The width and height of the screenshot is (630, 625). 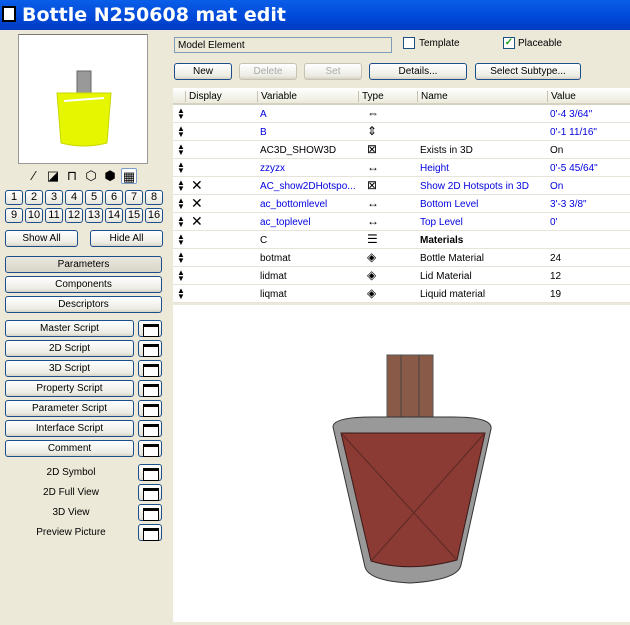 I want to click on delete-button: Delete, so click(x=268, y=71).